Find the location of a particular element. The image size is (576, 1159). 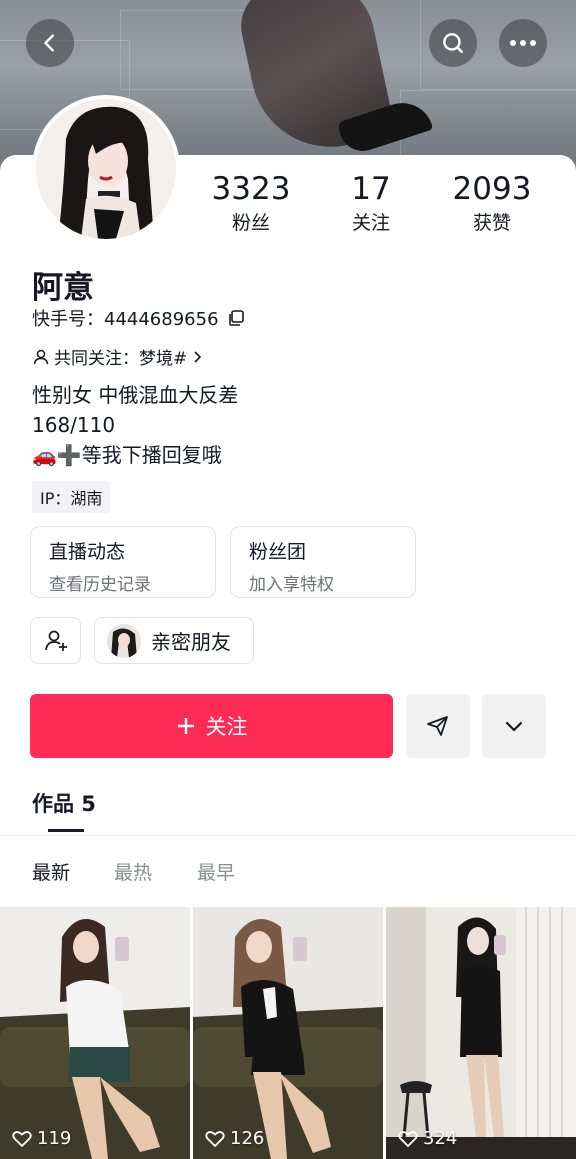

avatar-illustration is located at coordinates (106, 169).